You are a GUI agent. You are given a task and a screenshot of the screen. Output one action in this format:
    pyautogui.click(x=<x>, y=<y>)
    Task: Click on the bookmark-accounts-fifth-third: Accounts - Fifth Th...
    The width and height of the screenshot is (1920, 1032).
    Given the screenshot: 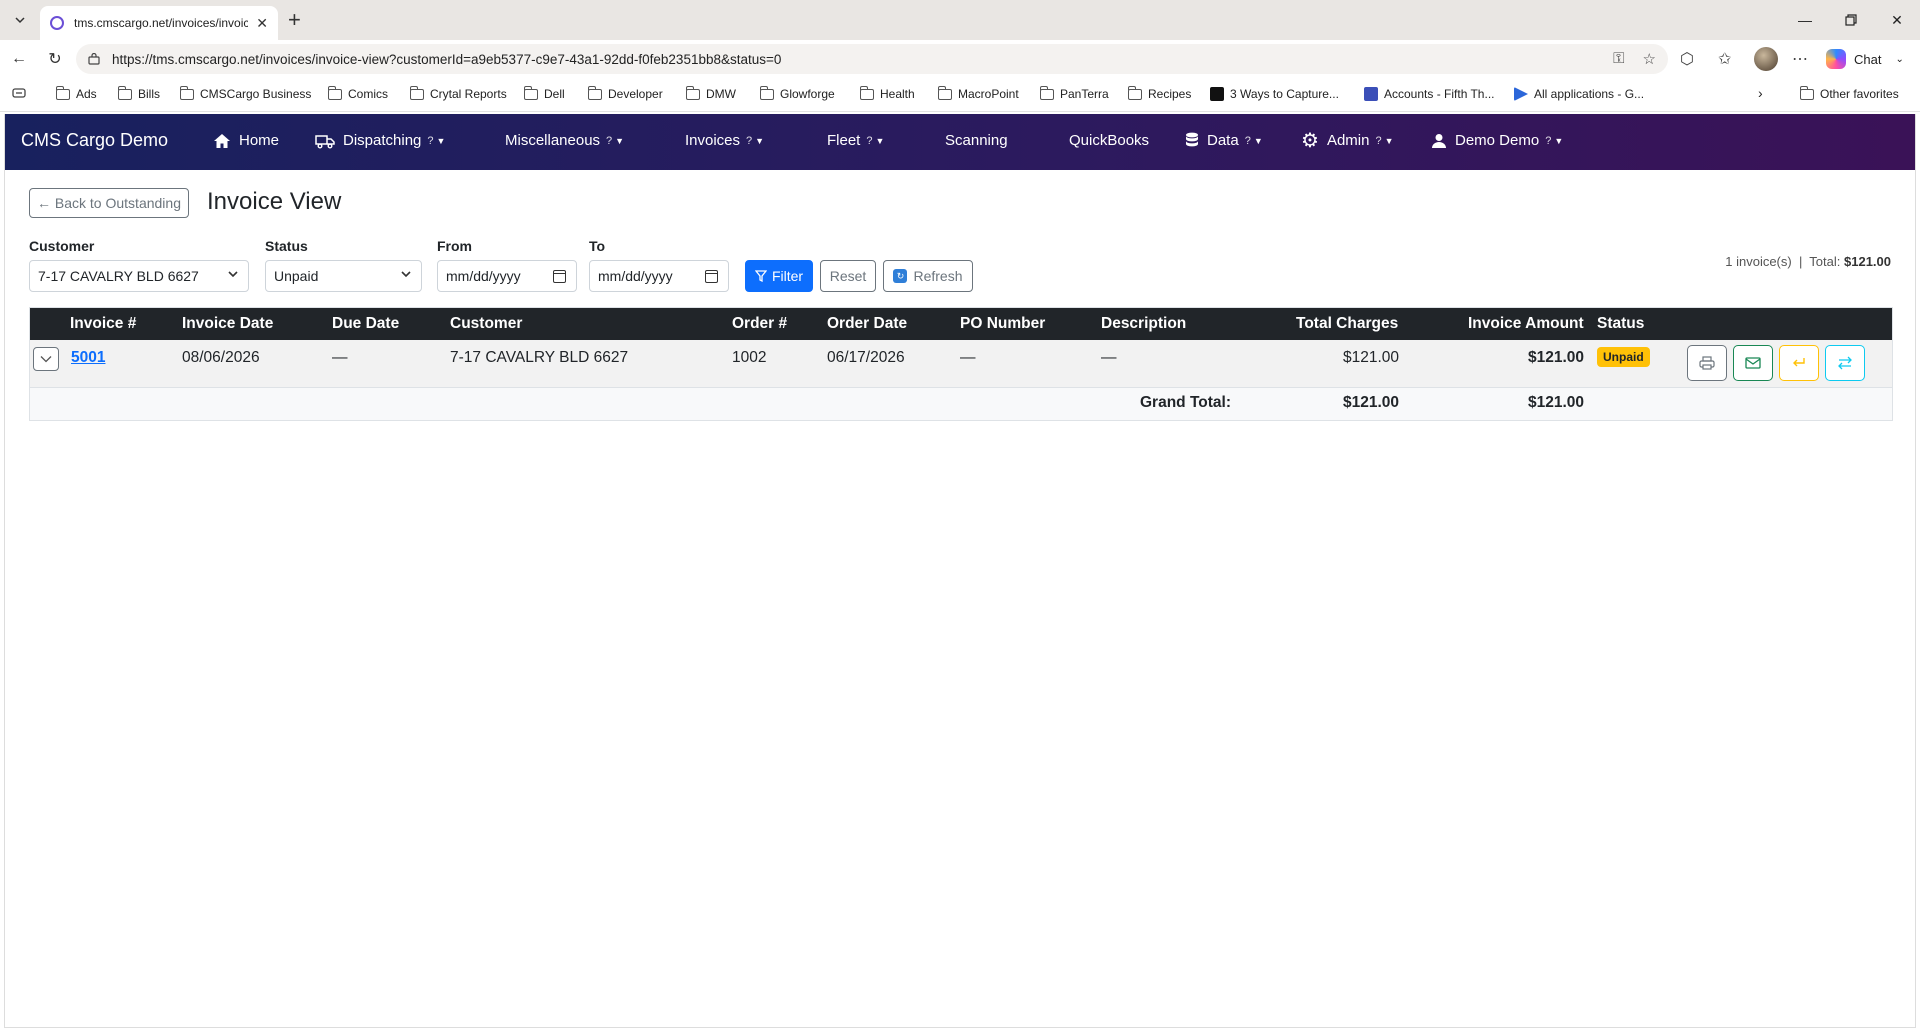 What is the action you would take?
    pyautogui.click(x=1429, y=94)
    